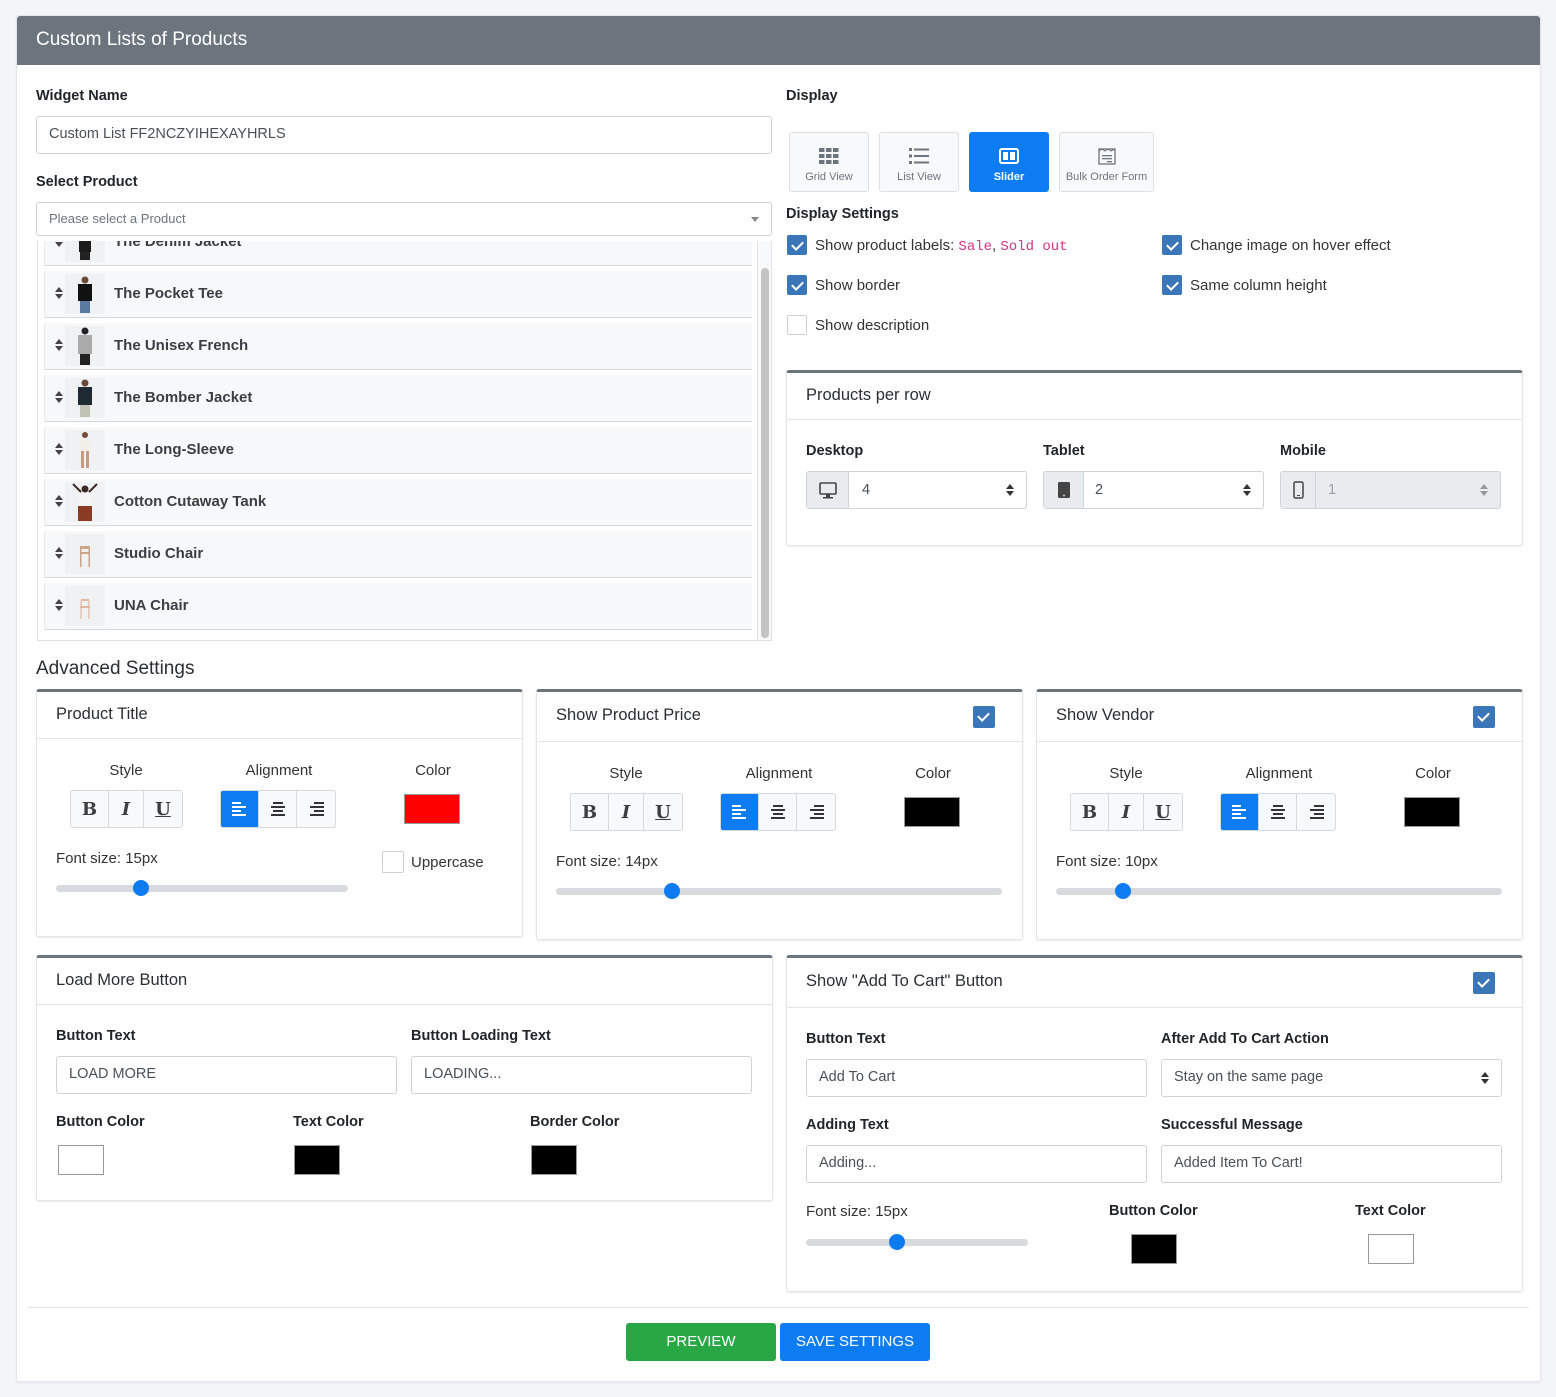 The image size is (1556, 1397). What do you see at coordinates (404, 135) in the screenshot?
I see `widget-name-input: Custom List FF2NCZYIHEXAYHRLS` at bounding box center [404, 135].